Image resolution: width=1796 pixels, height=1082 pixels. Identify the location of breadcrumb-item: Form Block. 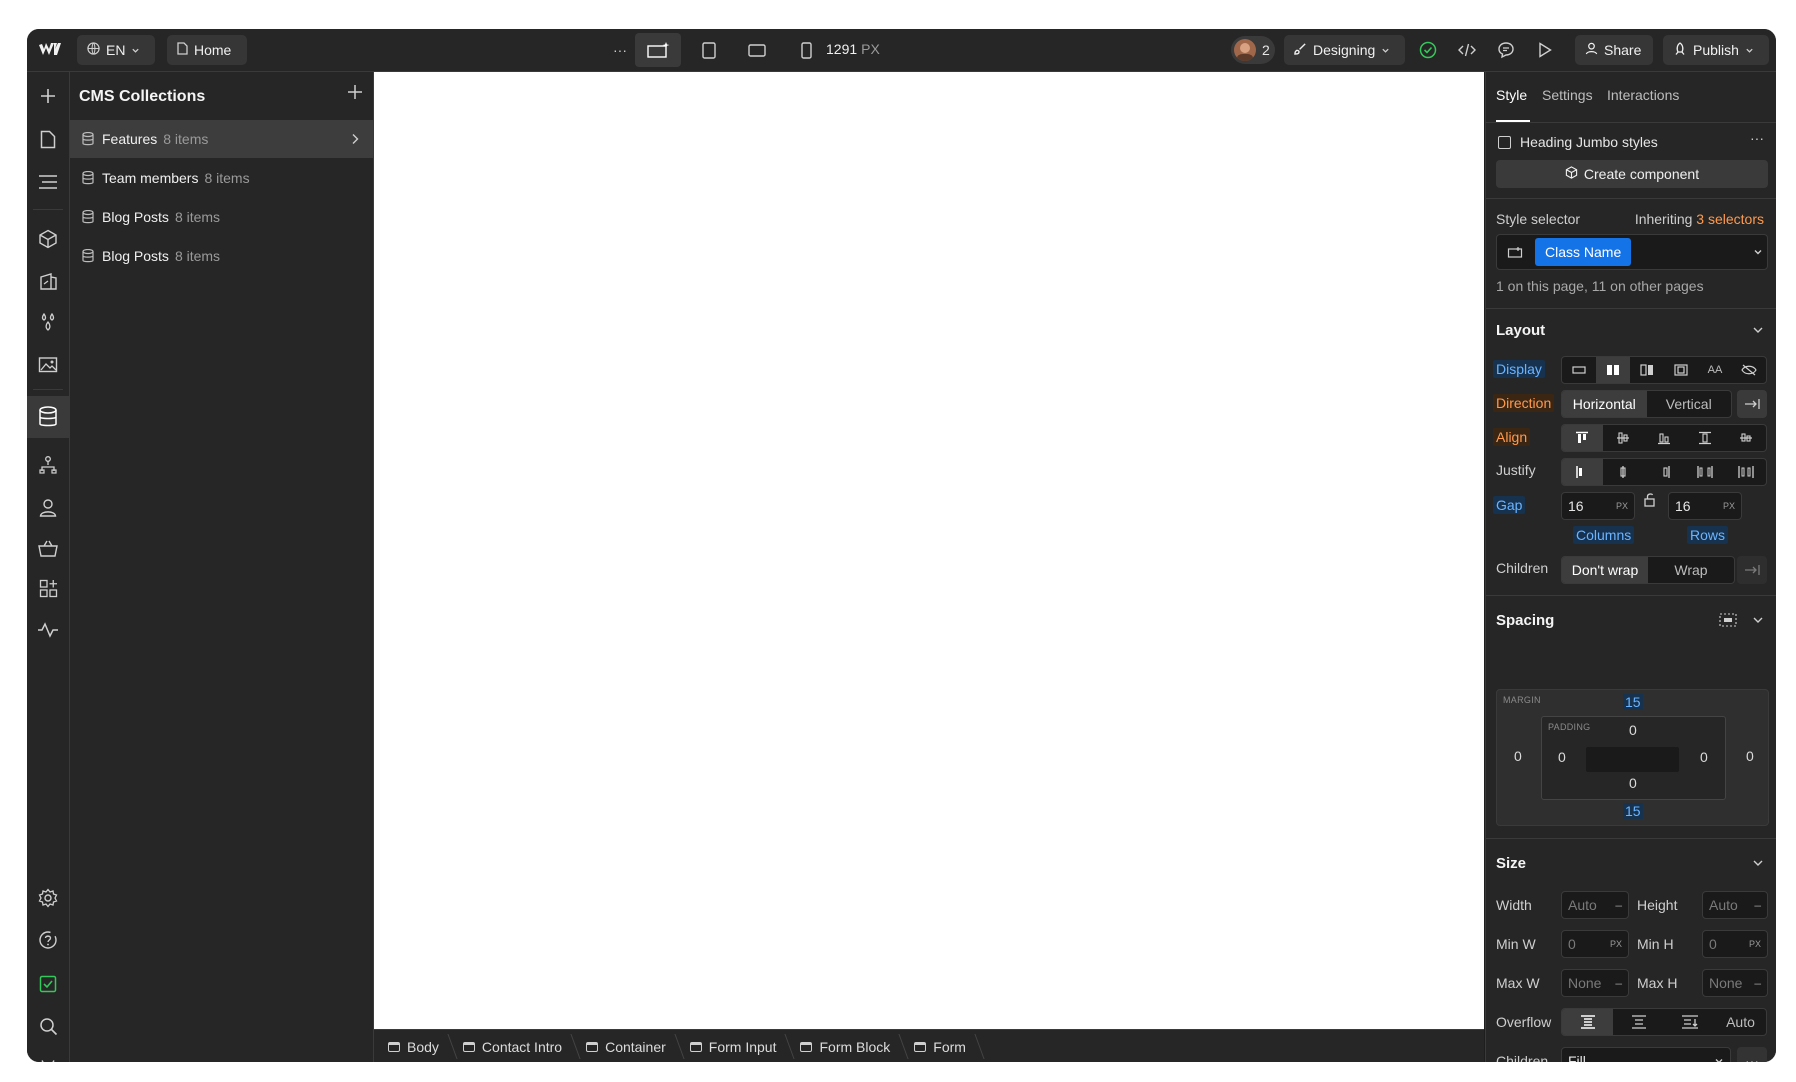
(843, 1046).